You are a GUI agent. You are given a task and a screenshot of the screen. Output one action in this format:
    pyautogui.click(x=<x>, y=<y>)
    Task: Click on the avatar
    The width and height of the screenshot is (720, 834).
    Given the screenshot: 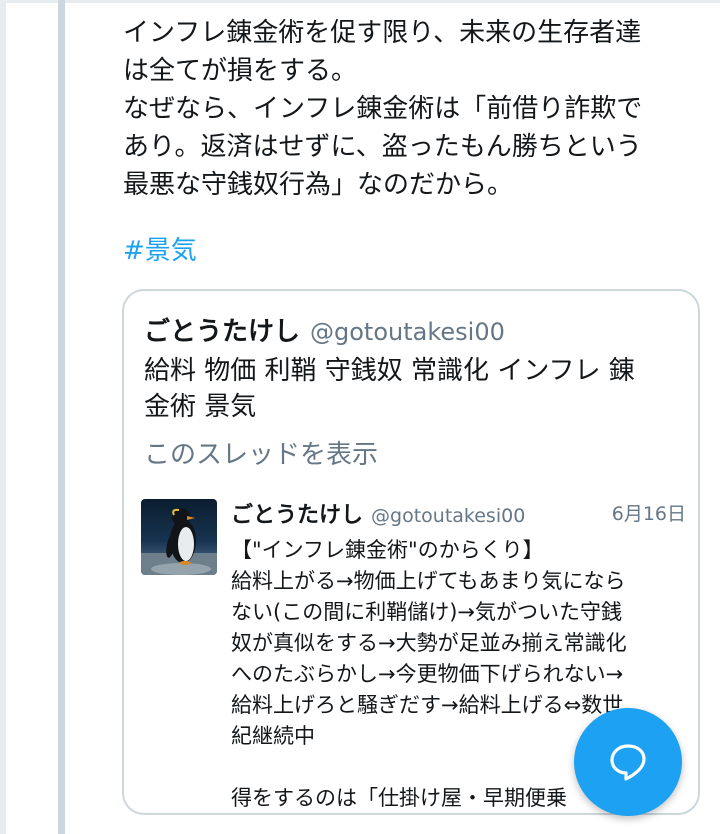 What is the action you would take?
    pyautogui.click(x=179, y=537)
    